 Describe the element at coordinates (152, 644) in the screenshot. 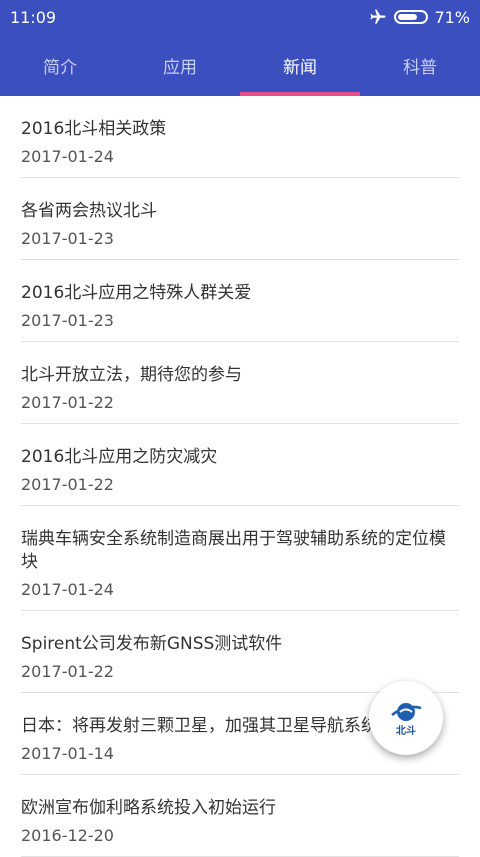

I see `news-title: Spirent公司发布新GNSS测试软件` at that location.